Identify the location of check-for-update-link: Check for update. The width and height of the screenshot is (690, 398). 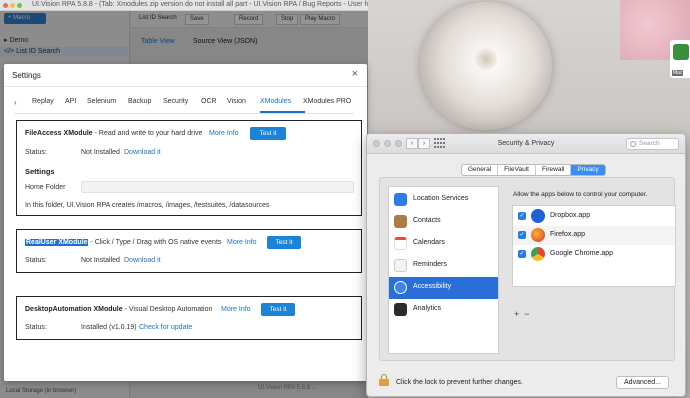
(165, 327).